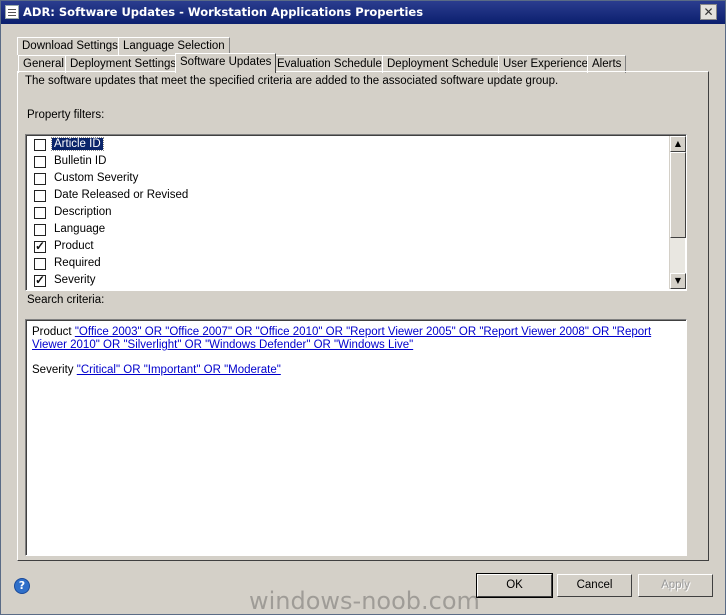 This screenshot has height=615, width=726. I want to click on apply-button: Apply, so click(675, 585).